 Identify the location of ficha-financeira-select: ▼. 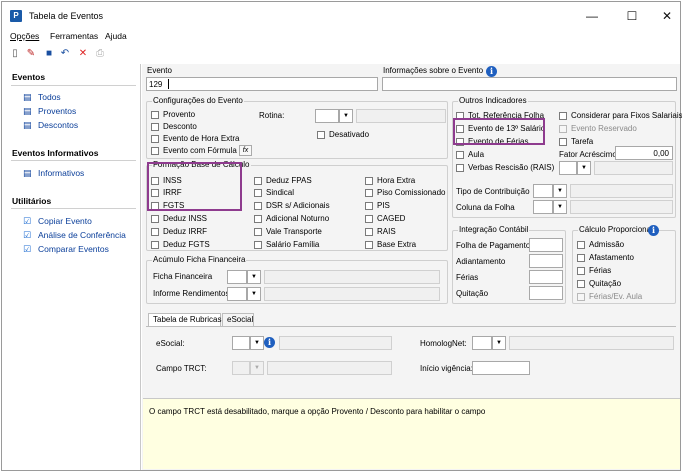
(333, 277).